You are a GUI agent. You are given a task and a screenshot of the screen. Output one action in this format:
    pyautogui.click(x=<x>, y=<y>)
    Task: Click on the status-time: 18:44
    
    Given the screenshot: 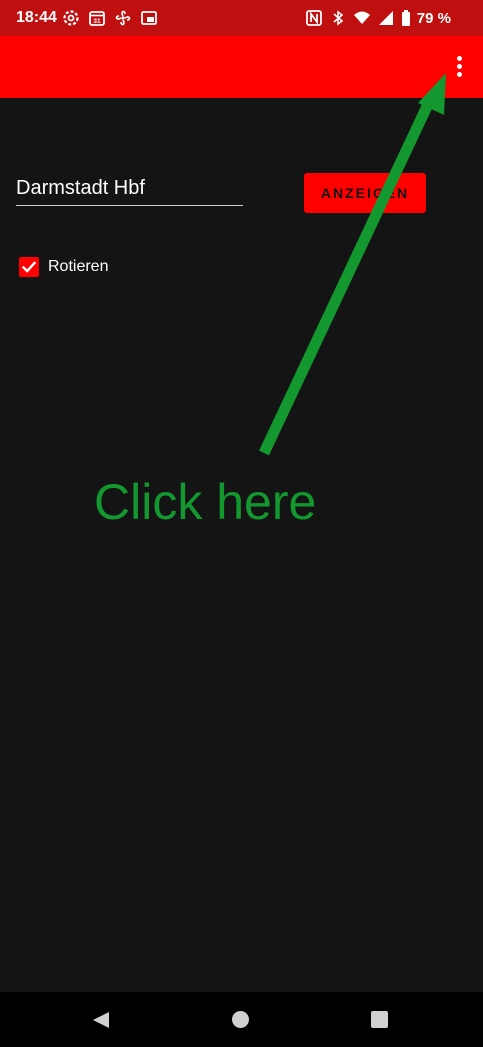 What is the action you would take?
    pyautogui.click(x=36, y=17)
    